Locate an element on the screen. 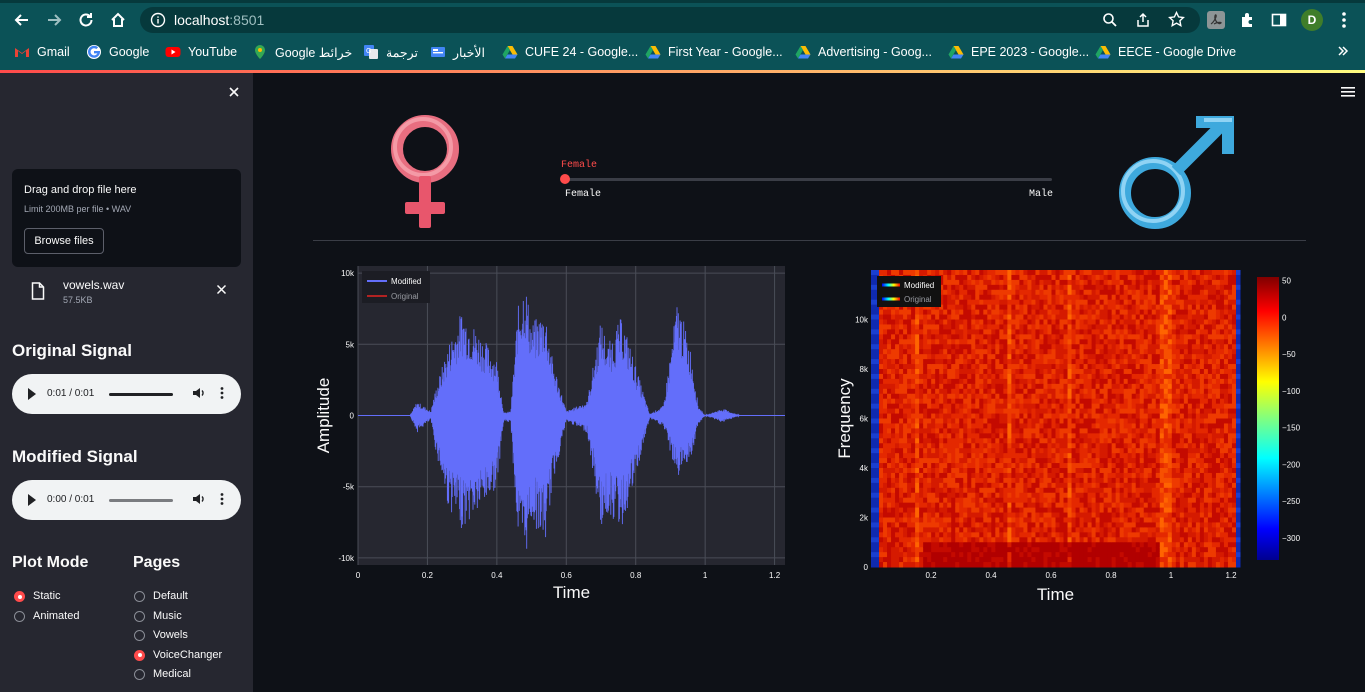 The height and width of the screenshot is (692, 1365). browser-chrome: localhost:8501 D GmailGoogleYouTubeGo is located at coordinates (682, 36).